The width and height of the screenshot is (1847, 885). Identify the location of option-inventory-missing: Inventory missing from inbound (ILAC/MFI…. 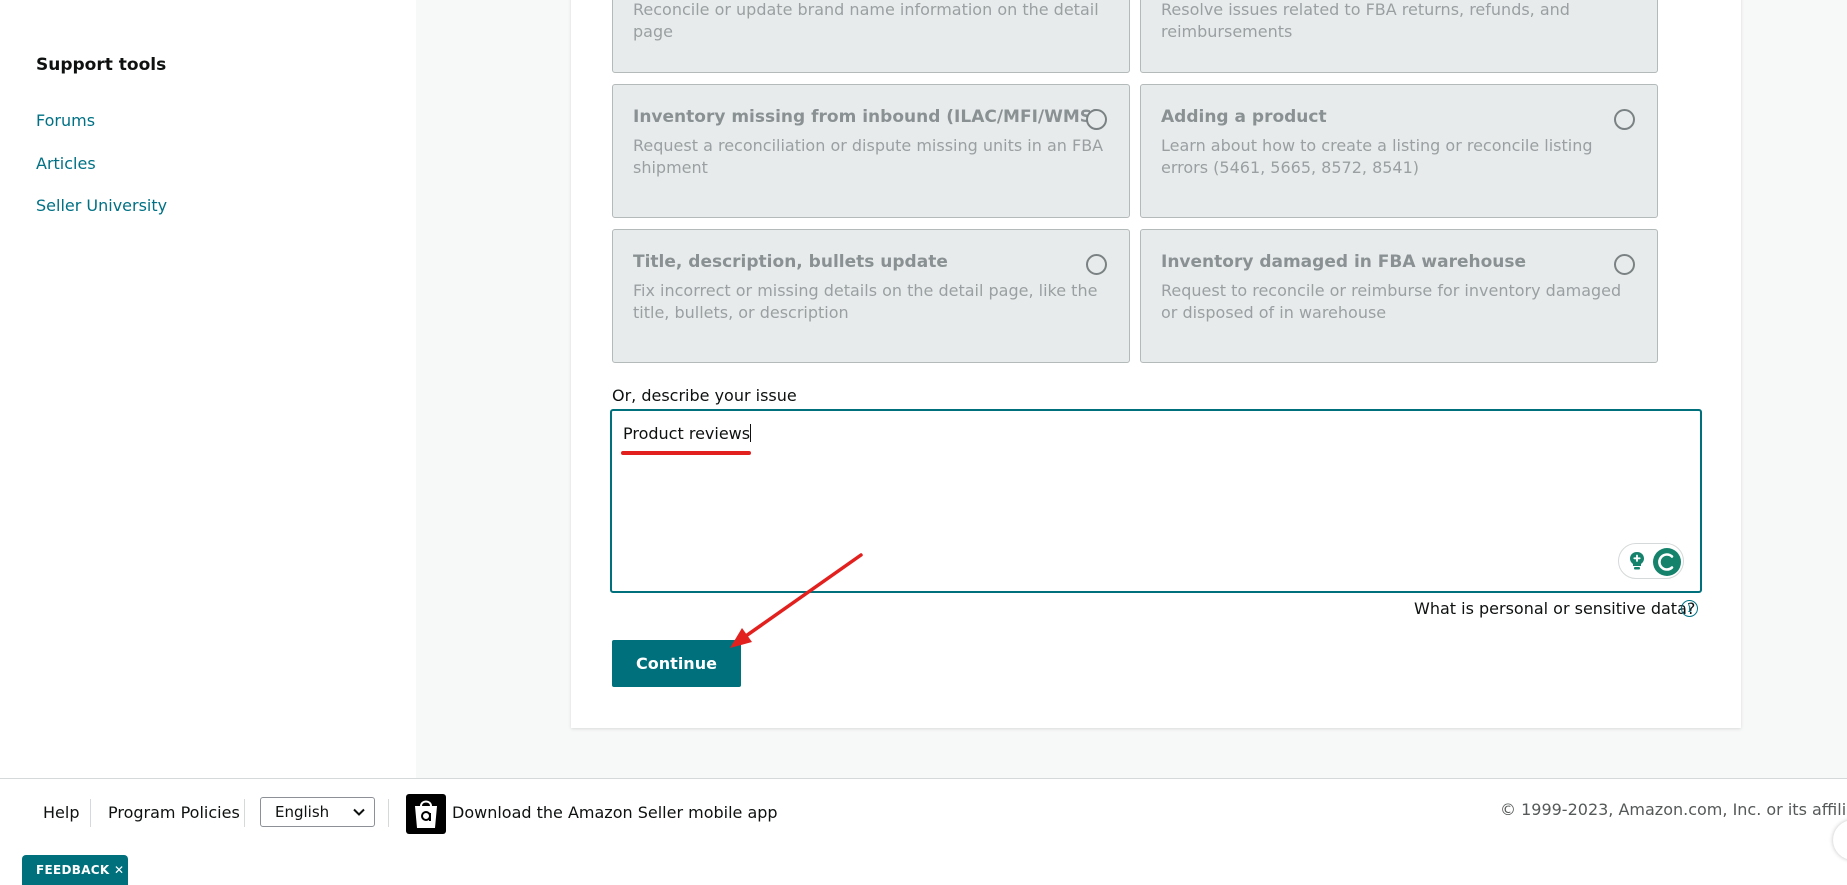
(871, 151).